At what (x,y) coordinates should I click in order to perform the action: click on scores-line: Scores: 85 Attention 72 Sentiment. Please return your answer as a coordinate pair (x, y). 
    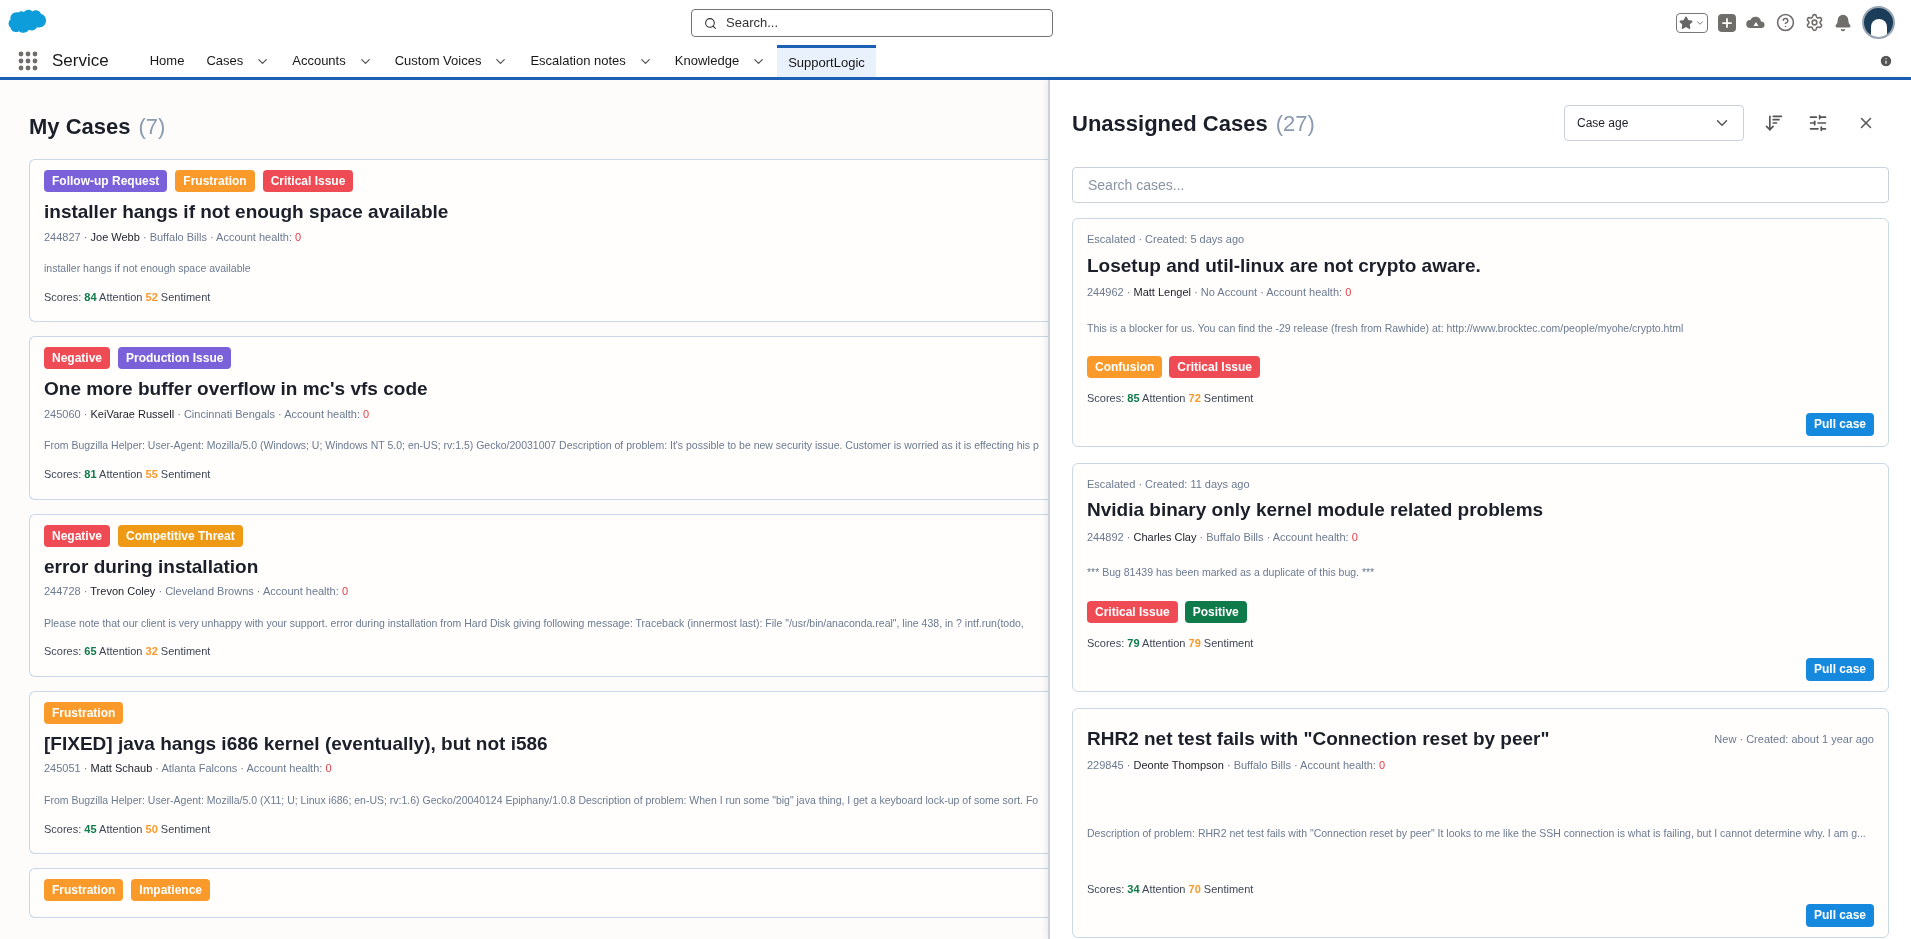
    Looking at the image, I should click on (1171, 399).